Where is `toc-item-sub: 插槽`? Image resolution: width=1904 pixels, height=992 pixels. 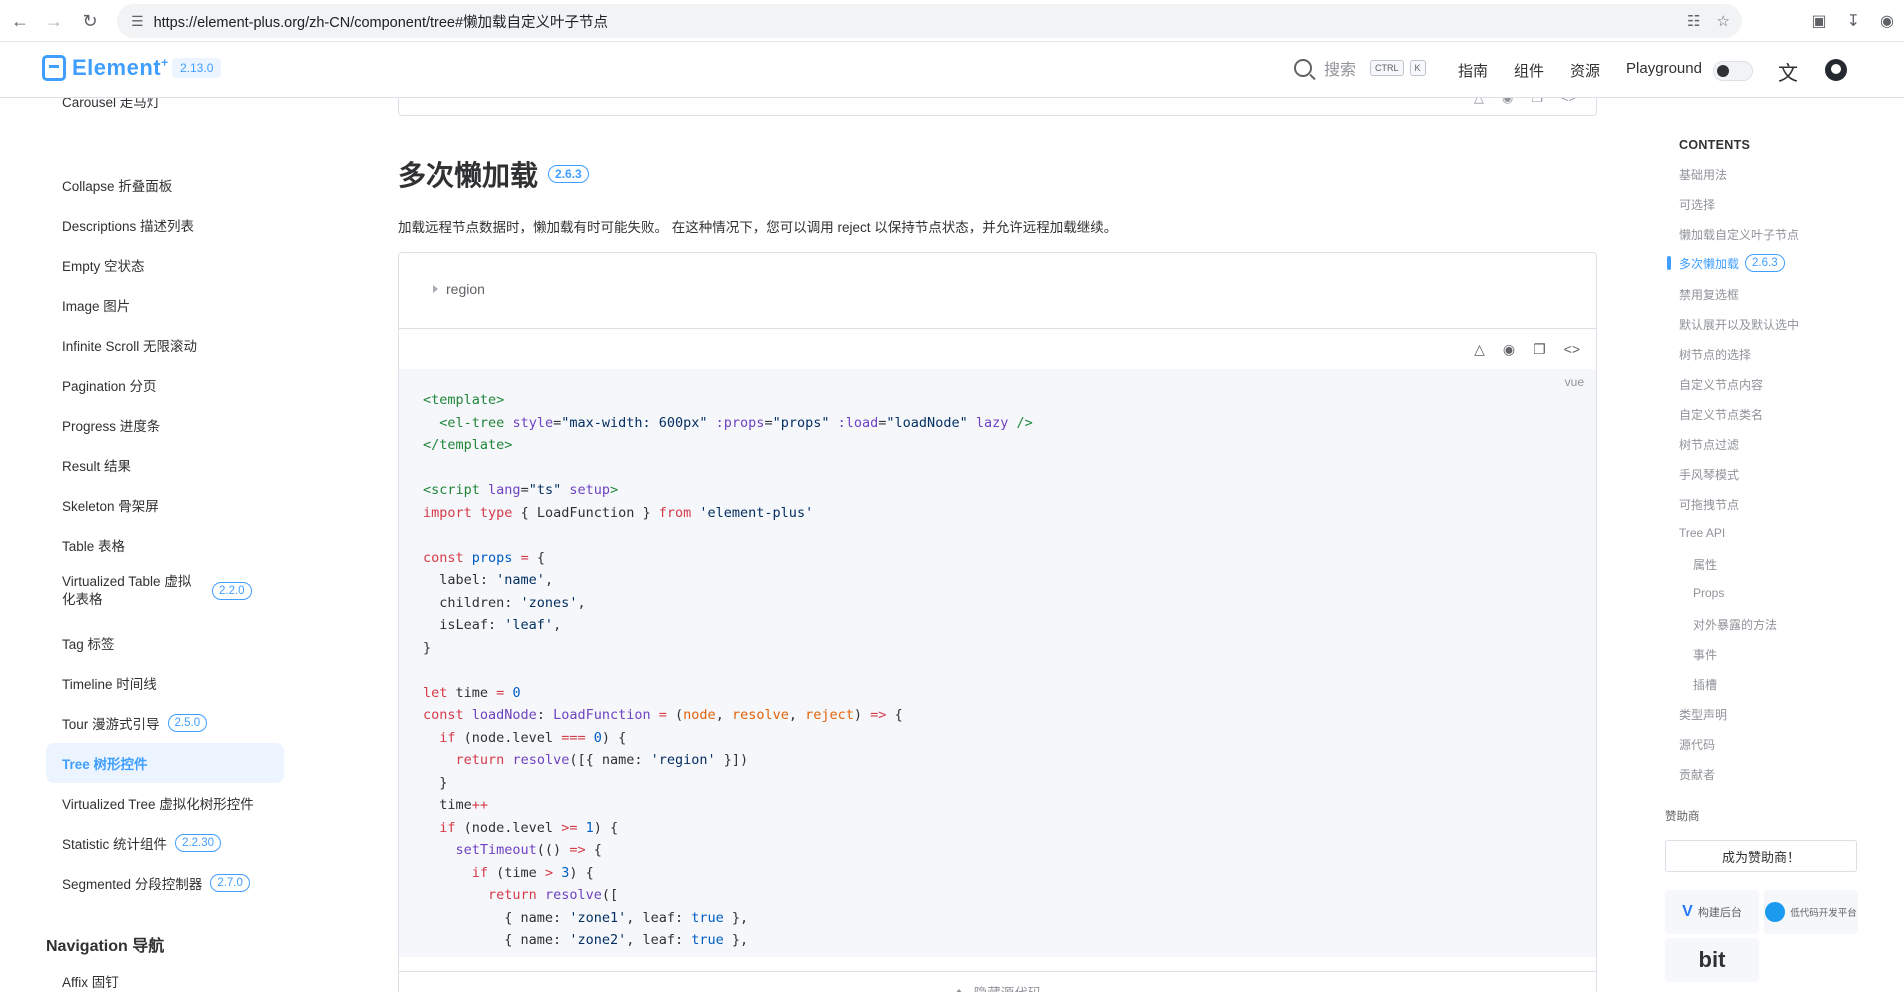 toc-item-sub: 插槽 is located at coordinates (1705, 684).